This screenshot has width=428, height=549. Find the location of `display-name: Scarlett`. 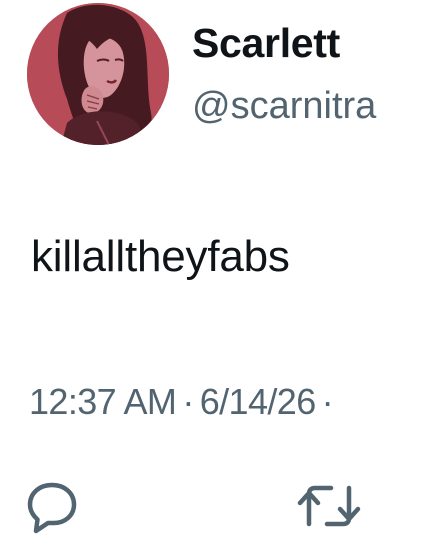

display-name: Scarlett is located at coordinates (266, 43).